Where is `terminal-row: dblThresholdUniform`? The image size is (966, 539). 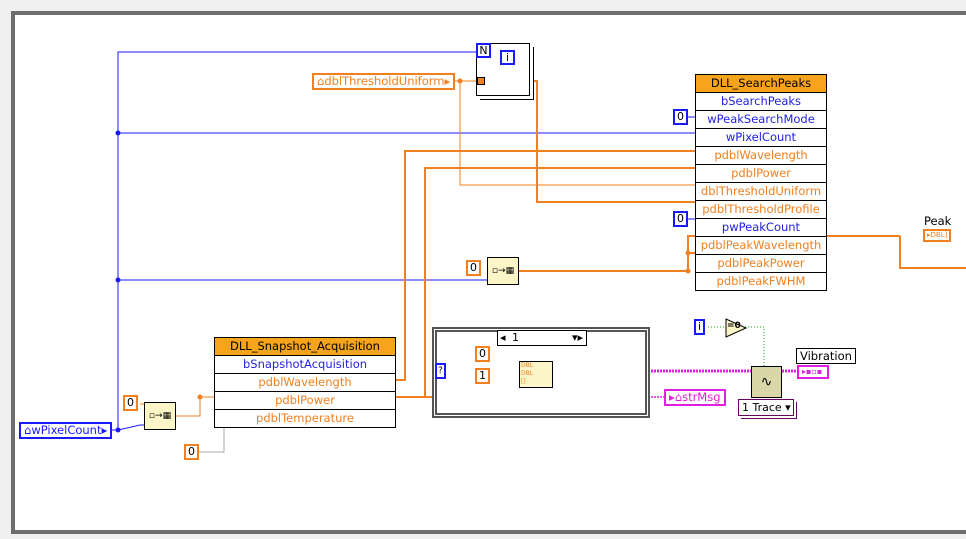 terminal-row: dblThresholdUniform is located at coordinates (761, 192).